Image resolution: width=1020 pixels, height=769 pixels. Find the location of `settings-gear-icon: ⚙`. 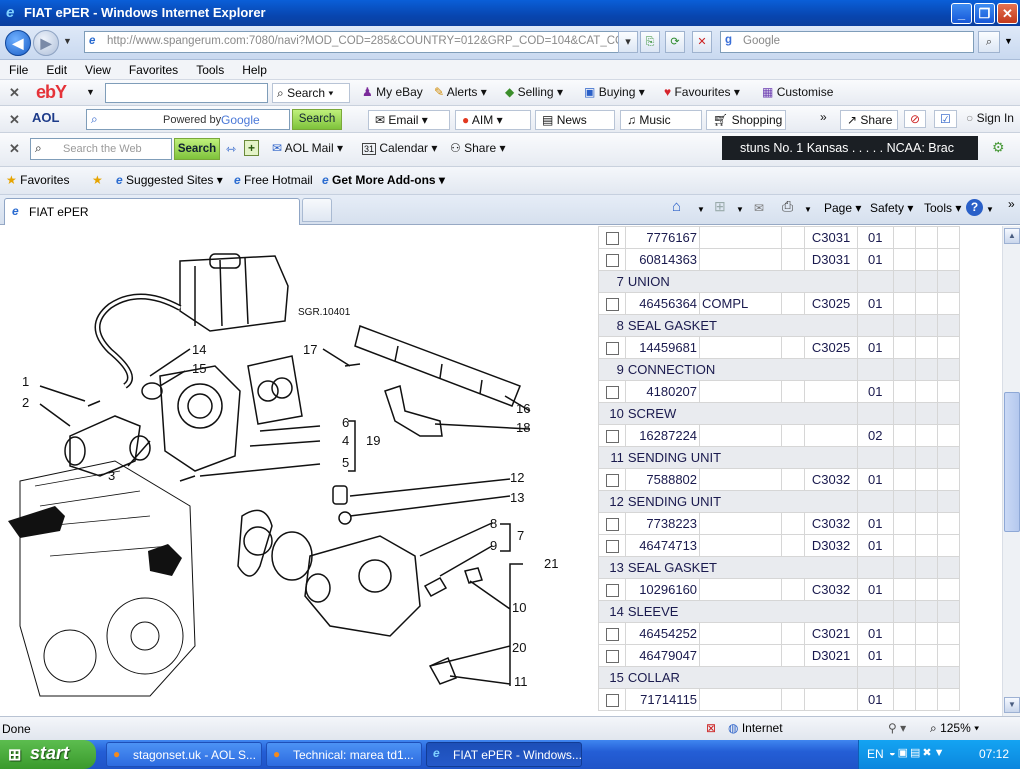

settings-gear-icon: ⚙ is located at coordinates (998, 147).